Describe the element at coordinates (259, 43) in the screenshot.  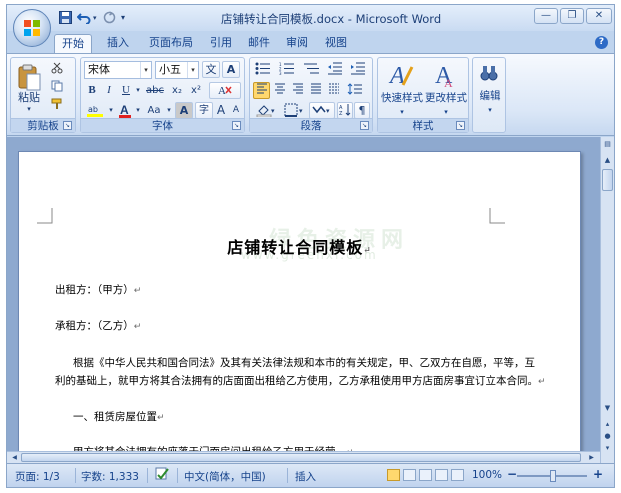
I see `tab-mailings: 邮件` at that location.